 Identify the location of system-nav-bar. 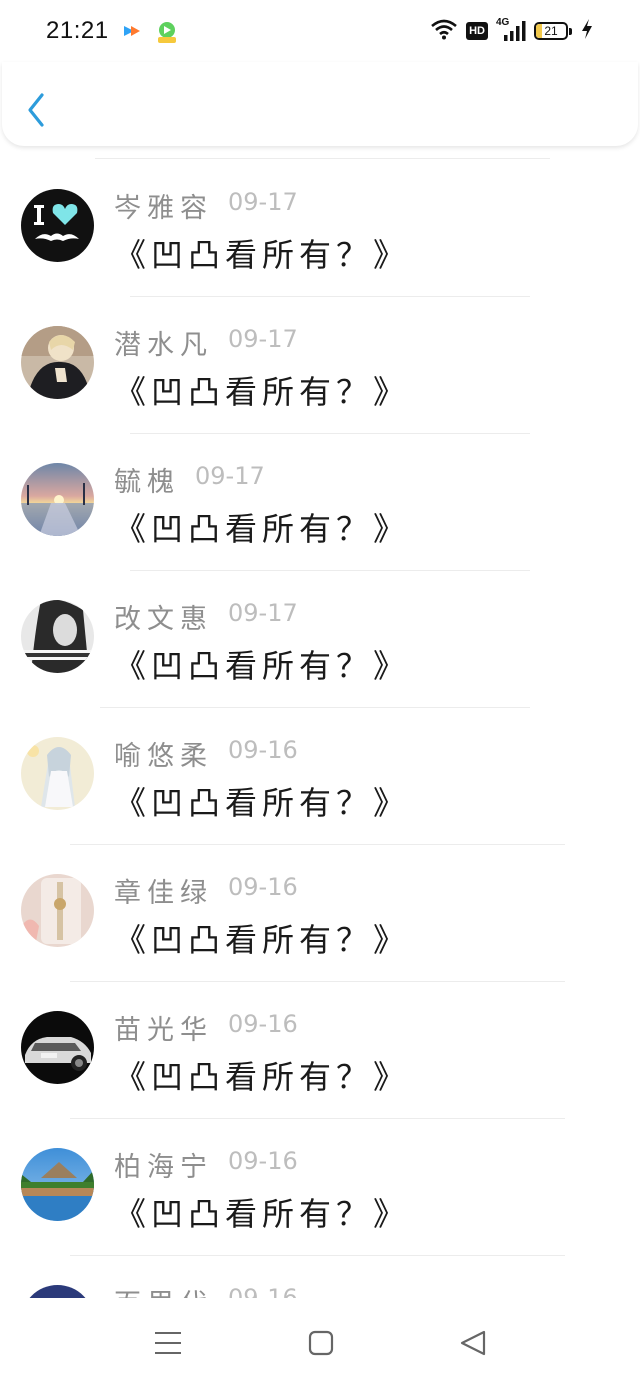
(320, 1342).